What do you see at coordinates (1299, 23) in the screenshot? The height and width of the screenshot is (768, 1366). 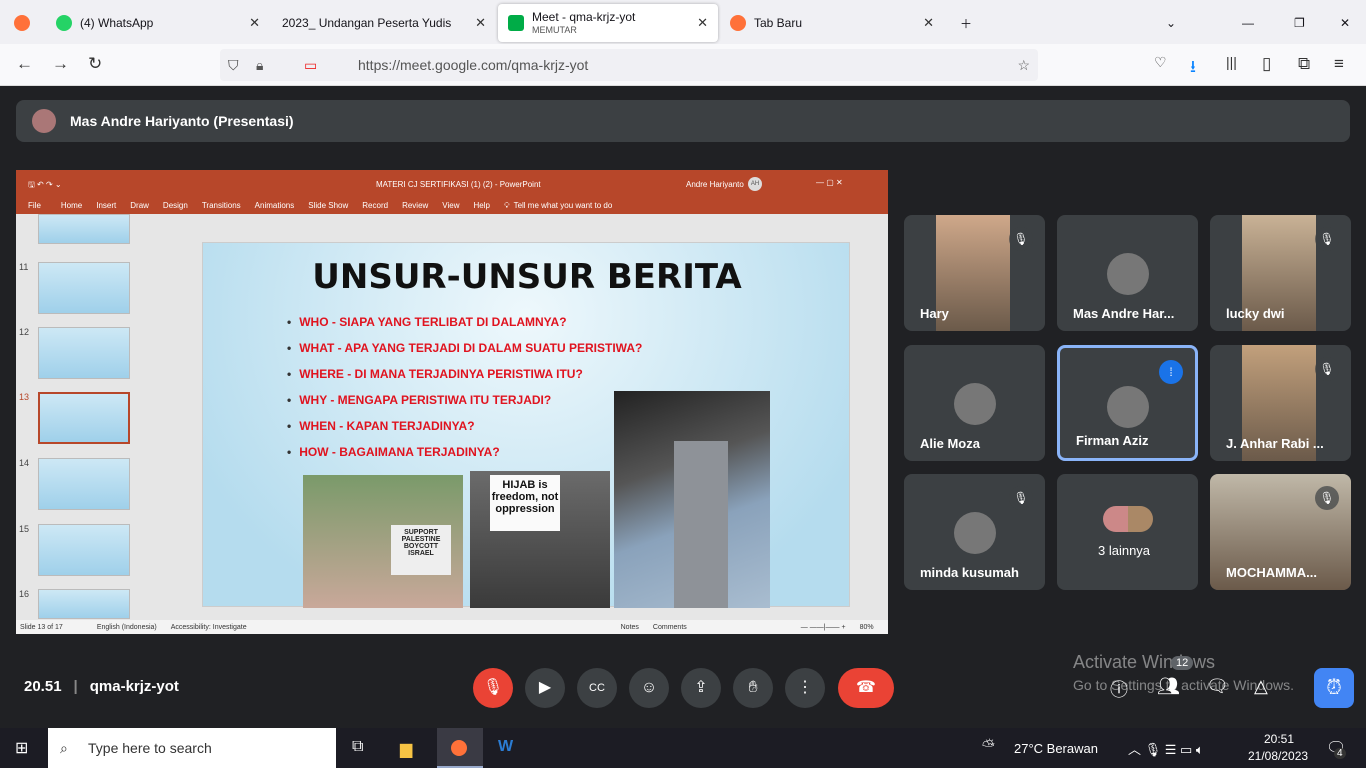 I see `restore-button: ❐` at bounding box center [1299, 23].